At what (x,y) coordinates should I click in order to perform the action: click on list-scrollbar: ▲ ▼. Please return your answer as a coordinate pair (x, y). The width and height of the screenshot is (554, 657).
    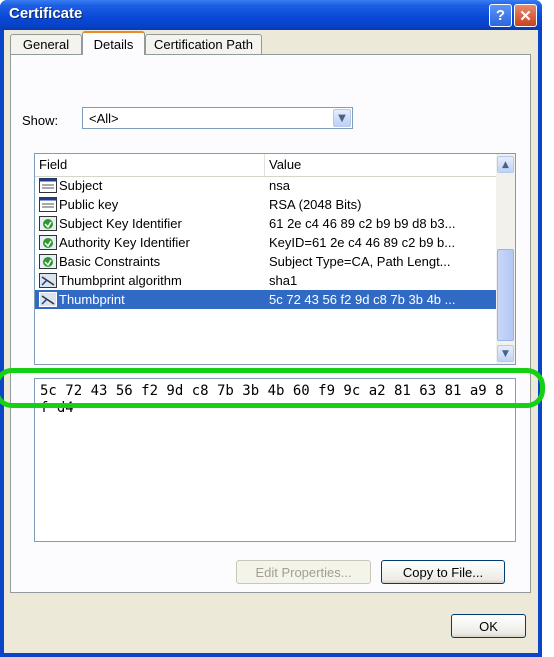
    Looking at the image, I should click on (505, 259).